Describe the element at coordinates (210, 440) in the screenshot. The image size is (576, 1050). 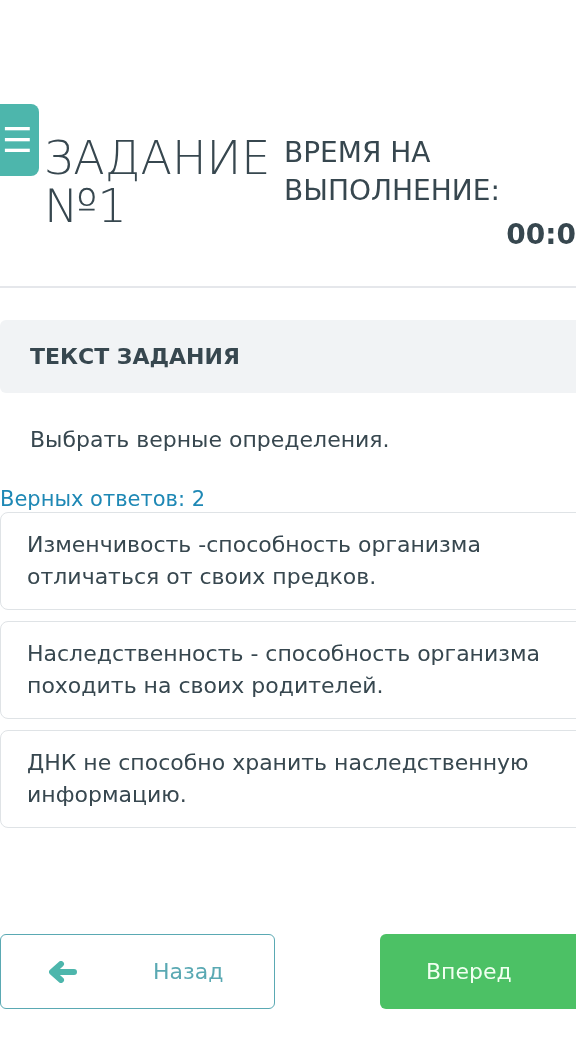
I see `task-text: Выбрать верные определения.` at that location.